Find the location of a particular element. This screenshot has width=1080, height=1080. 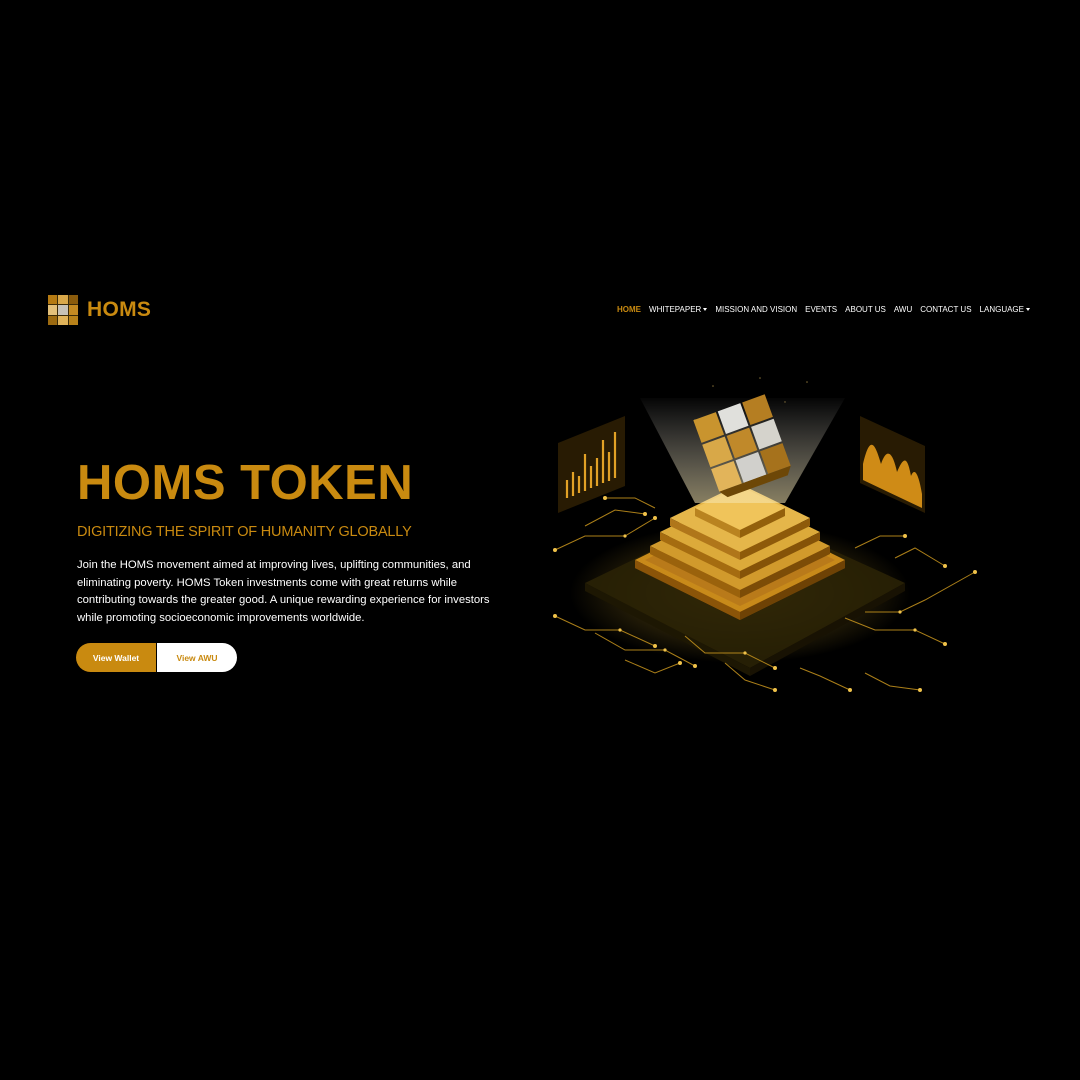

nav-item-label: ABOUT US is located at coordinates (865, 309).